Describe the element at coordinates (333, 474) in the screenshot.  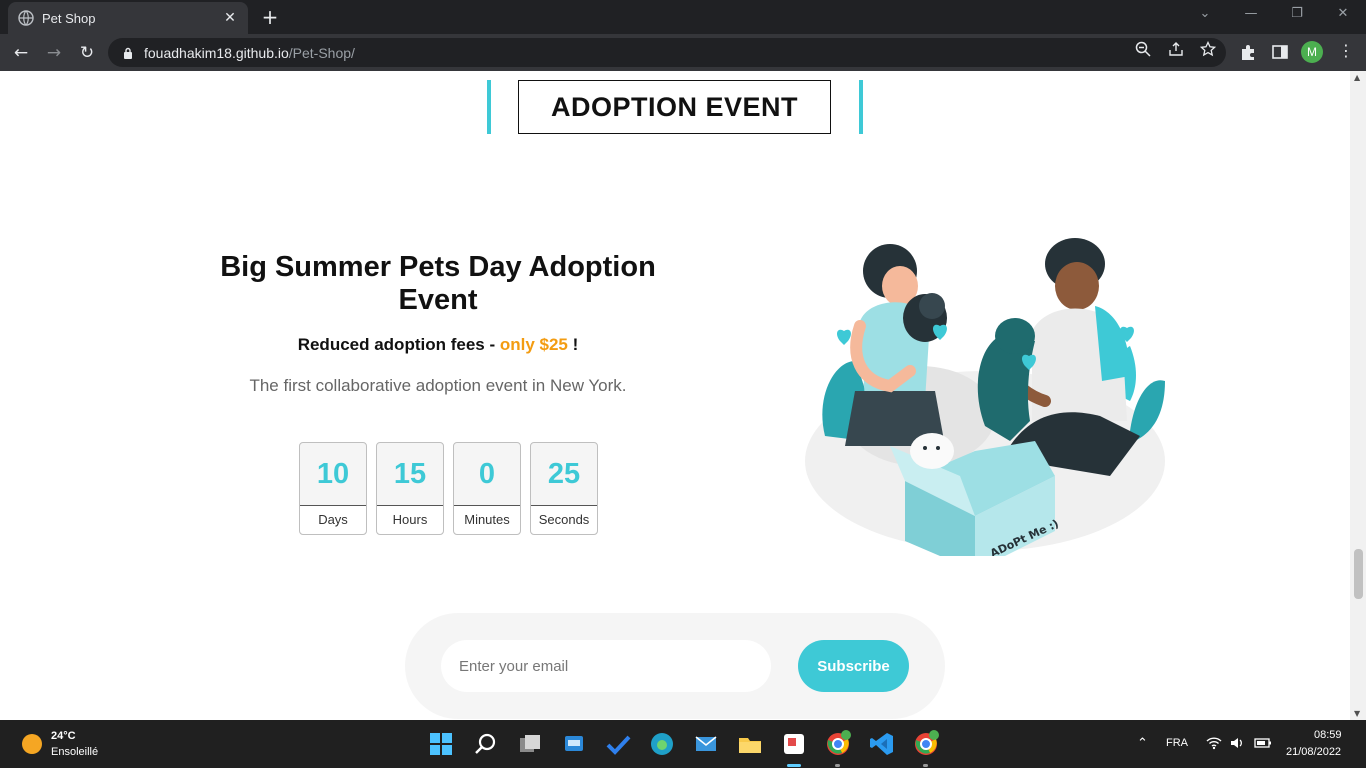
I see `countdown-value: 10` at that location.